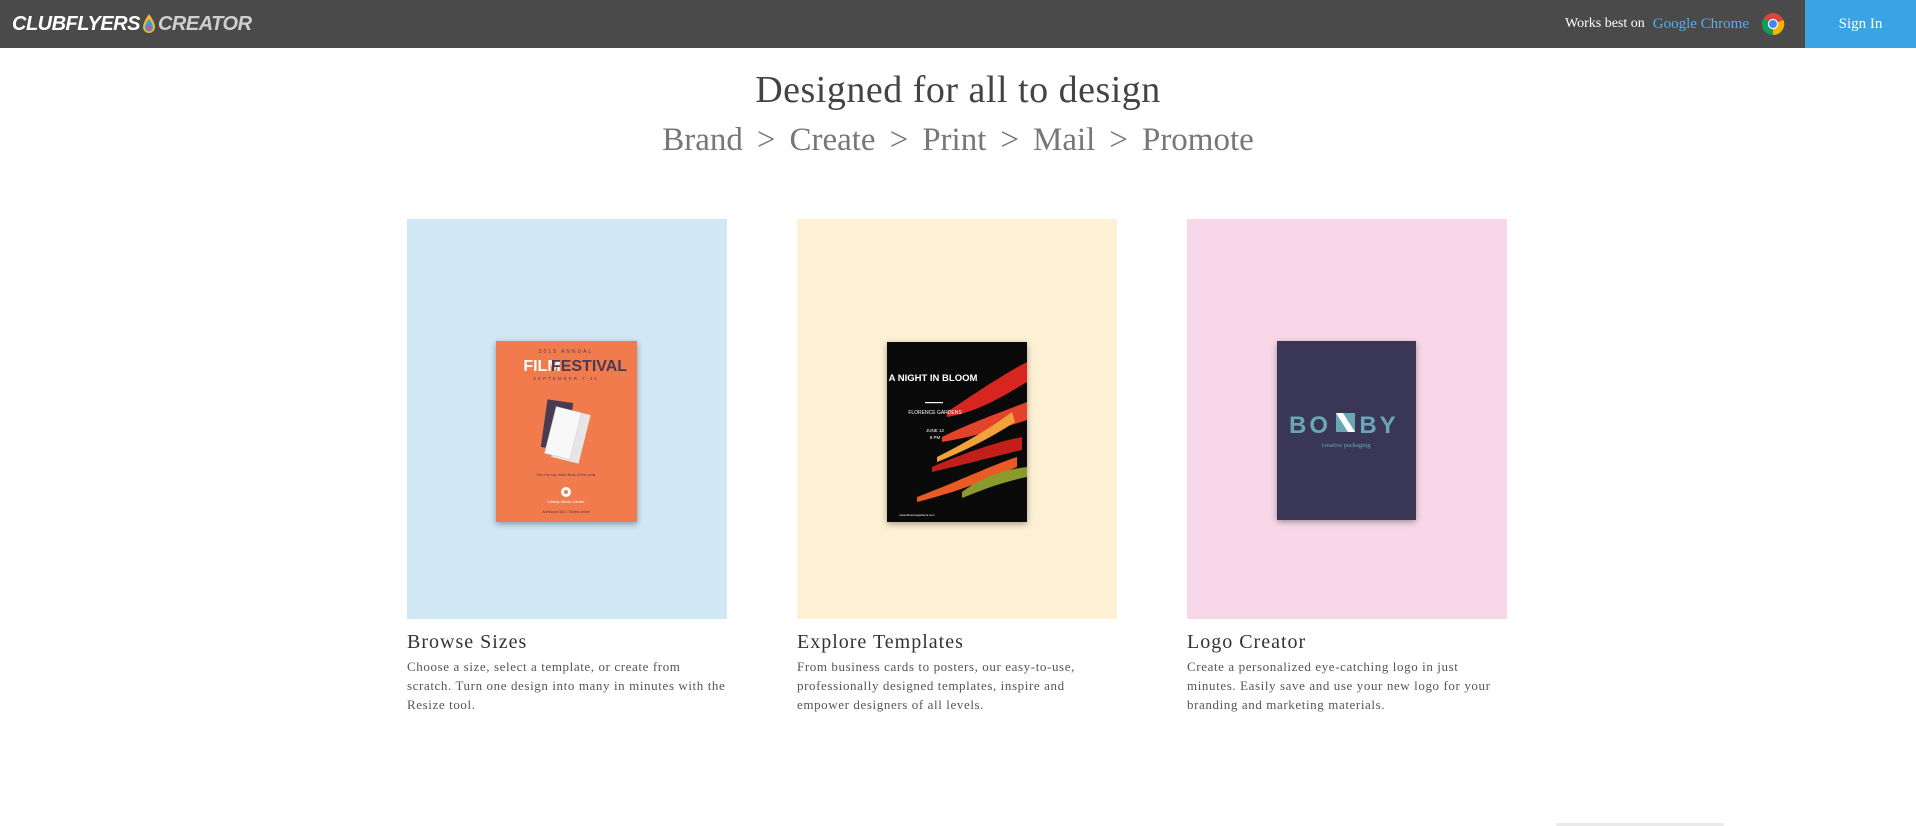 This screenshot has width=1916, height=826. Describe the element at coordinates (1605, 23) in the screenshot. I see `works-best-label: Works best on` at that location.